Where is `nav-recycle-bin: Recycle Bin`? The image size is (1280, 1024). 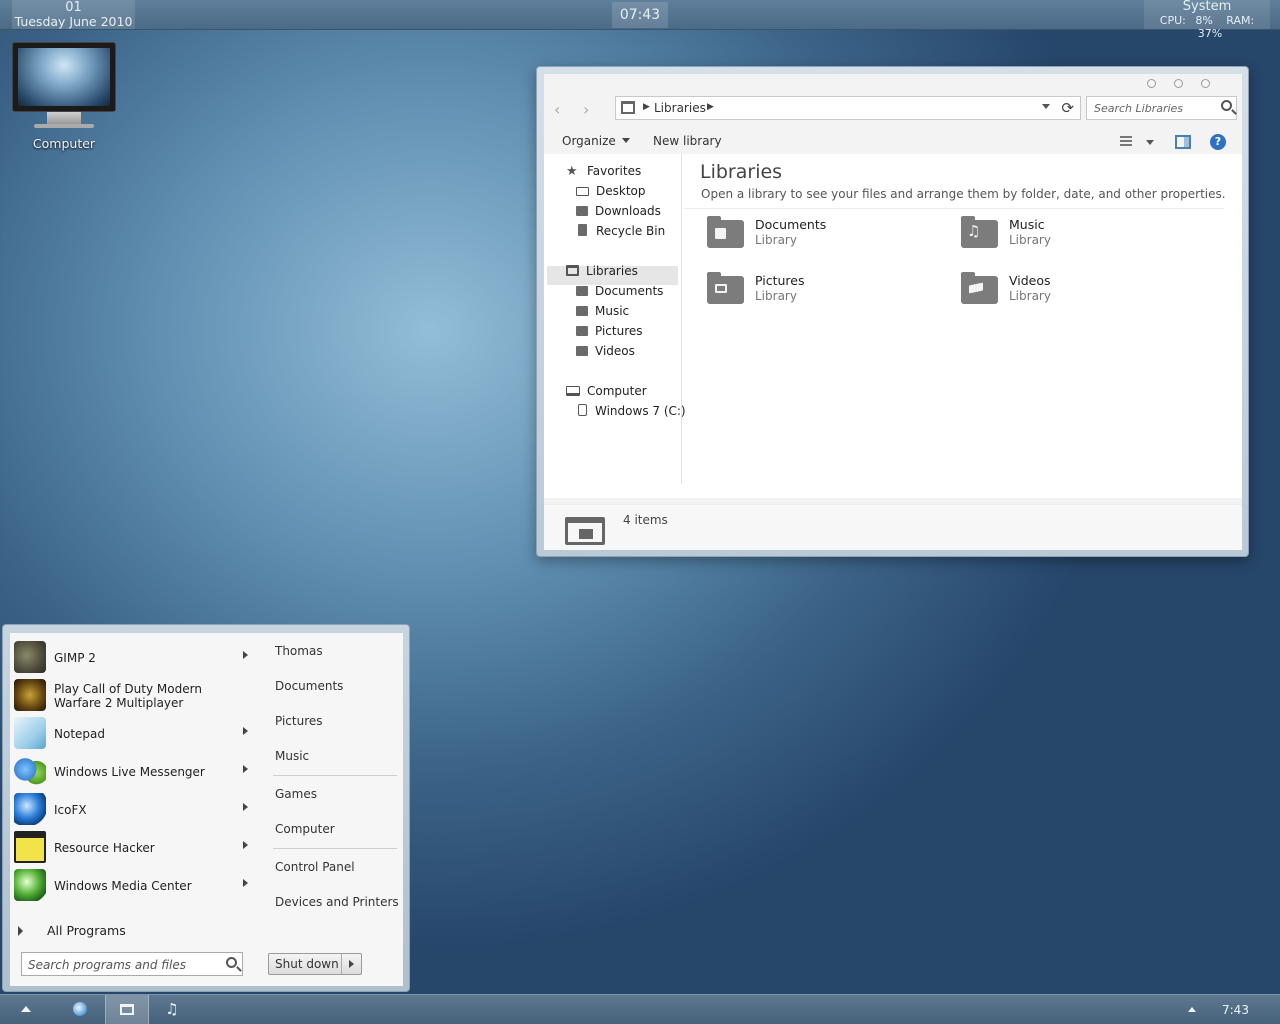 nav-recycle-bin: Recycle Bin is located at coordinates (620, 233).